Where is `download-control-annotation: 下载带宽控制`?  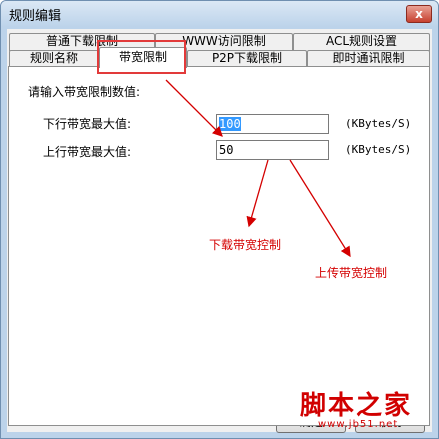
download-control-annotation: 下载带宽控制 is located at coordinates (245, 245).